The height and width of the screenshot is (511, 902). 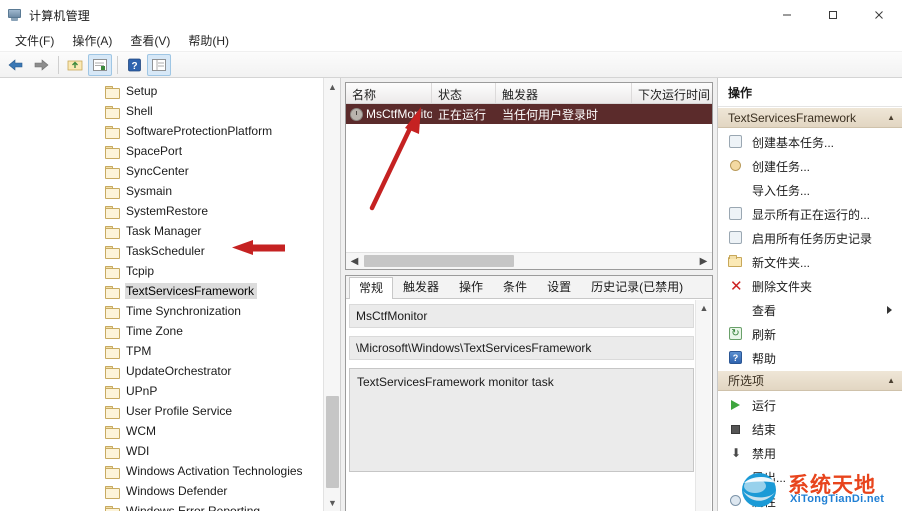 What do you see at coordinates (764, 501) in the screenshot?
I see `action-item-label: 属性` at bounding box center [764, 501].